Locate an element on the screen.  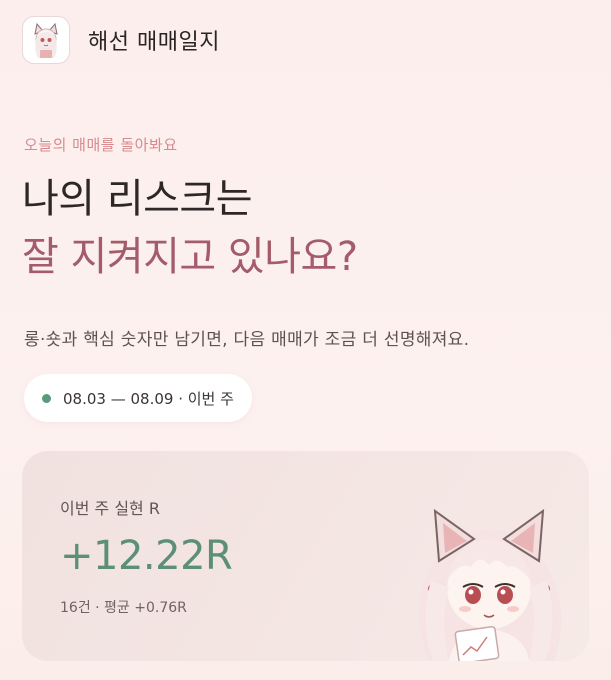
date-range-pill: 08.03 — 08.09 · 이번 주 is located at coordinates (138, 398).